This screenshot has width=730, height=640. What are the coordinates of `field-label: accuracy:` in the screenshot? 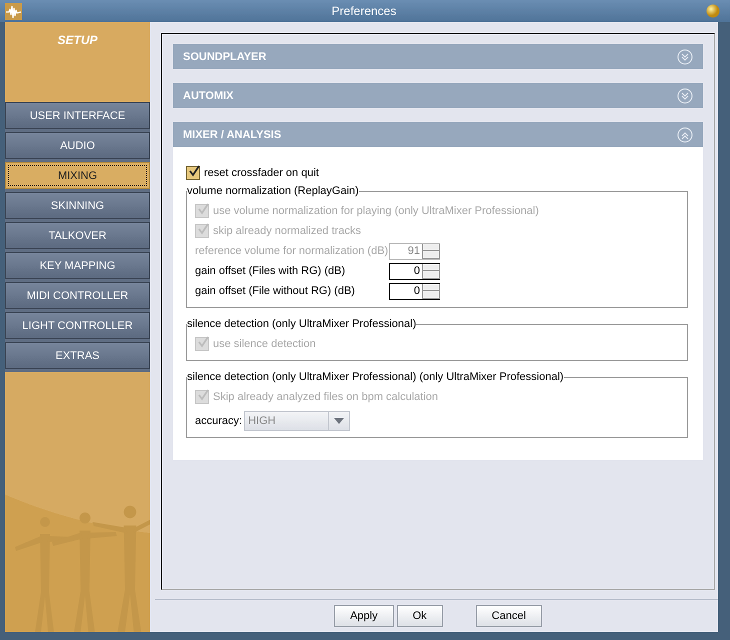 It's located at (218, 421).